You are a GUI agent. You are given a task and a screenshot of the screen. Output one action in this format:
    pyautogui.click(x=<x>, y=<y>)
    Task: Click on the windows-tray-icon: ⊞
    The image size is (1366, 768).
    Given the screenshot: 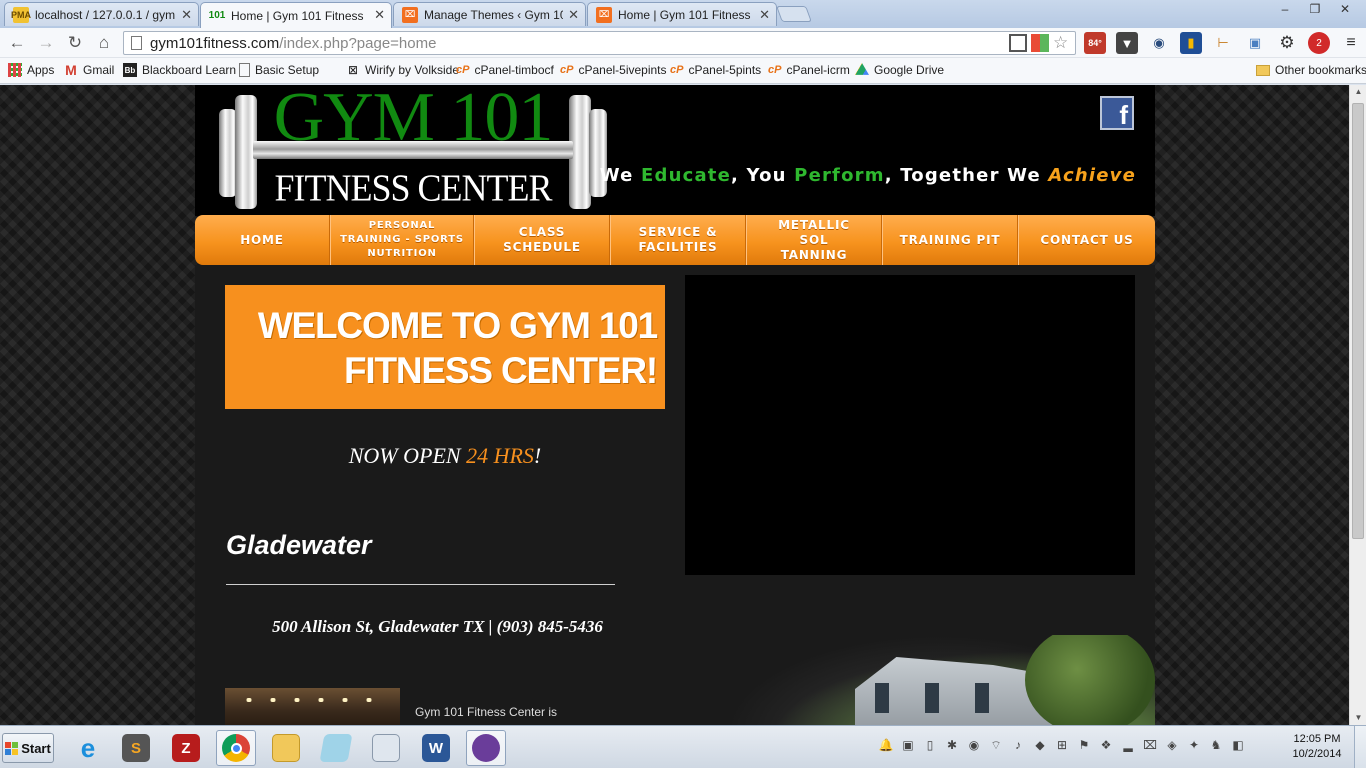 What is the action you would take?
    pyautogui.click(x=1062, y=745)
    